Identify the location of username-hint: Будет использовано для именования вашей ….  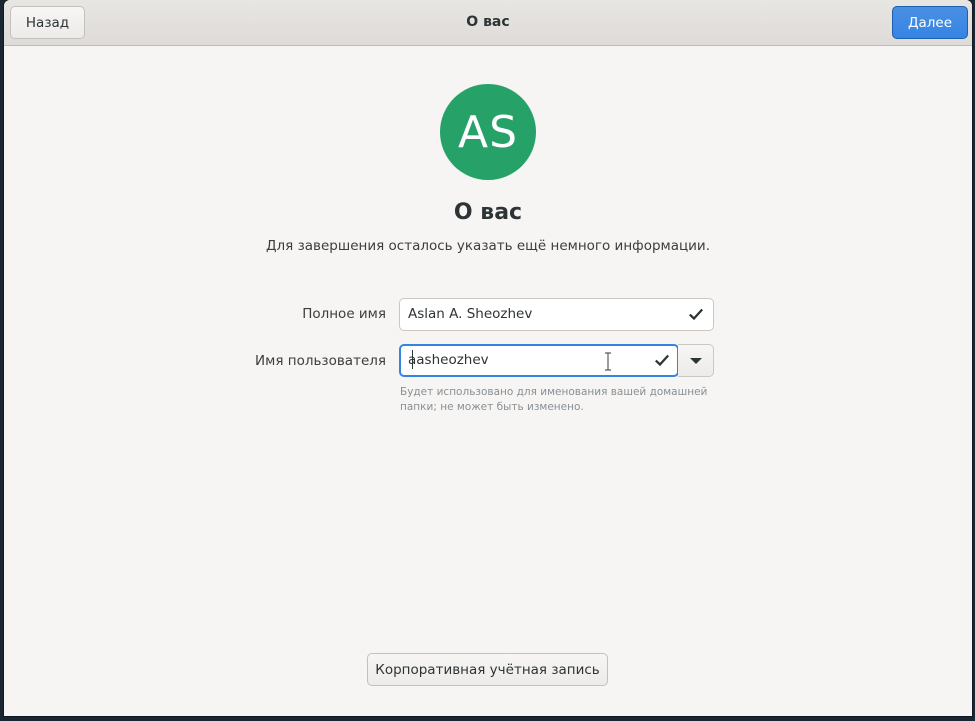
(554, 399).